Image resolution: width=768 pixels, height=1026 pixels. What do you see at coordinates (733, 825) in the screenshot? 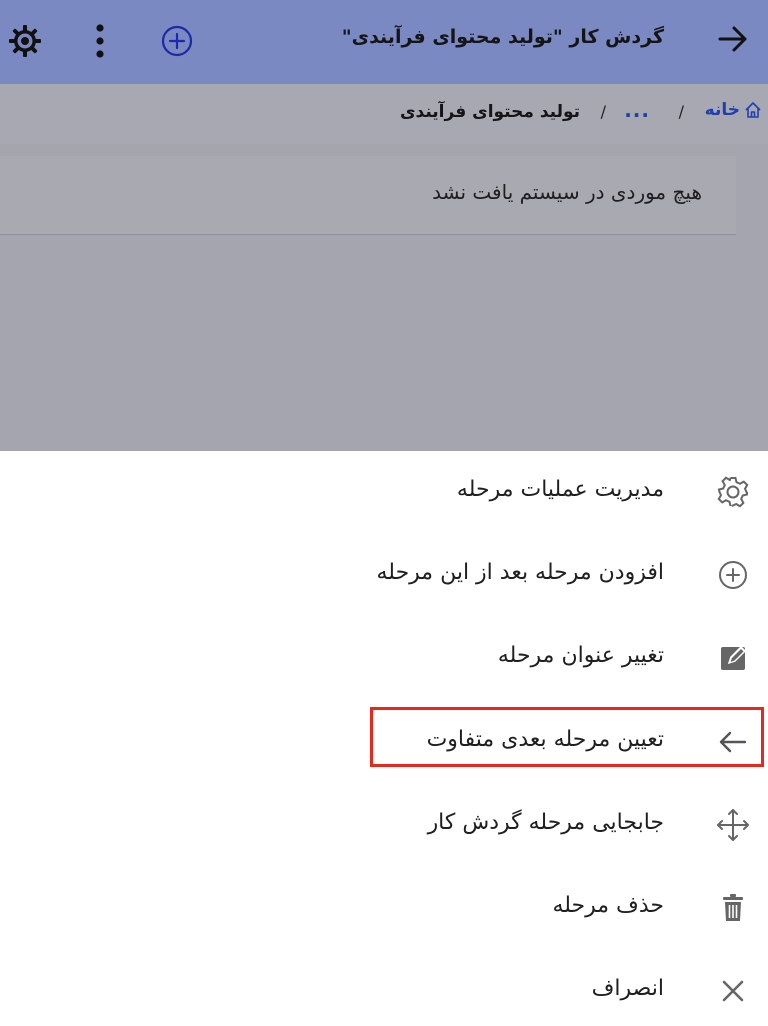
I see `move-icon` at bounding box center [733, 825].